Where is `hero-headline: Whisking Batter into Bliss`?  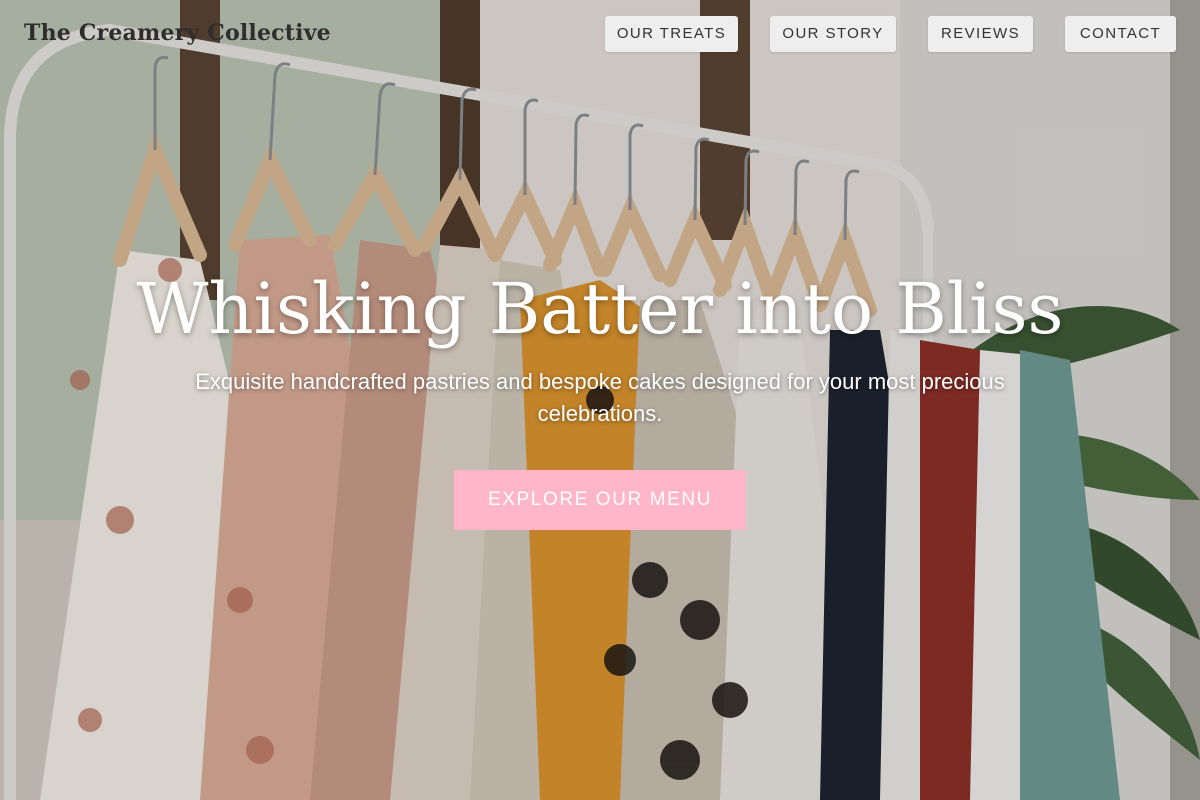
hero-headline: Whisking Batter into Bliss is located at coordinates (600, 309).